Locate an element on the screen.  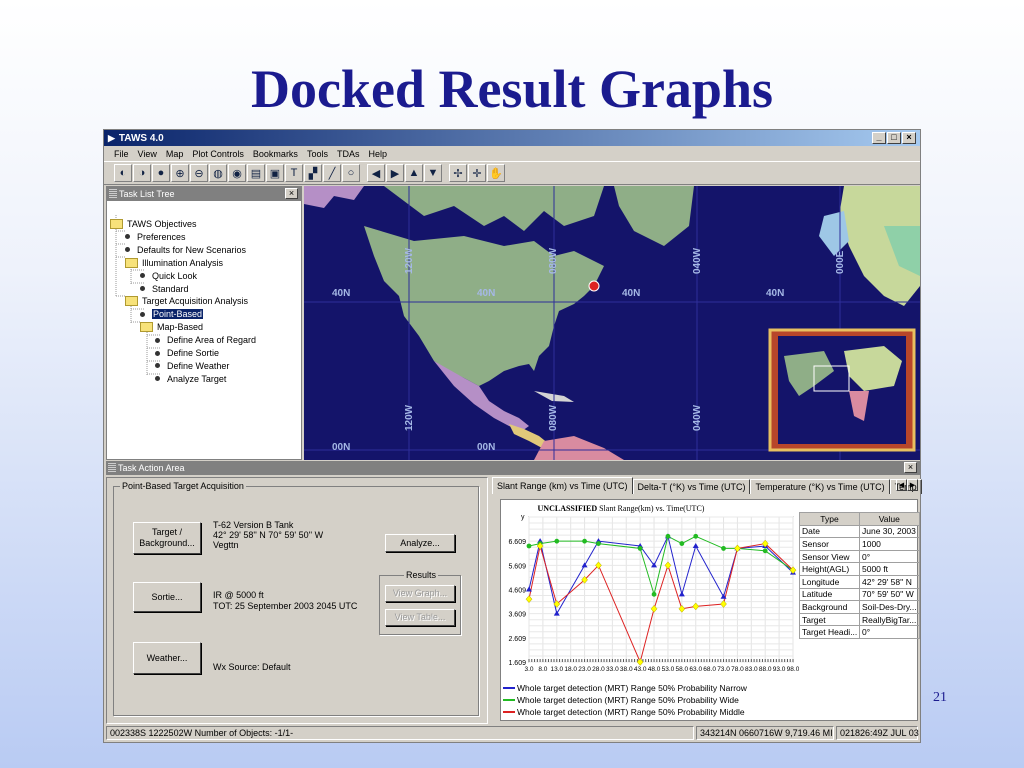
menu-map: Map is located at coordinates (175, 154).